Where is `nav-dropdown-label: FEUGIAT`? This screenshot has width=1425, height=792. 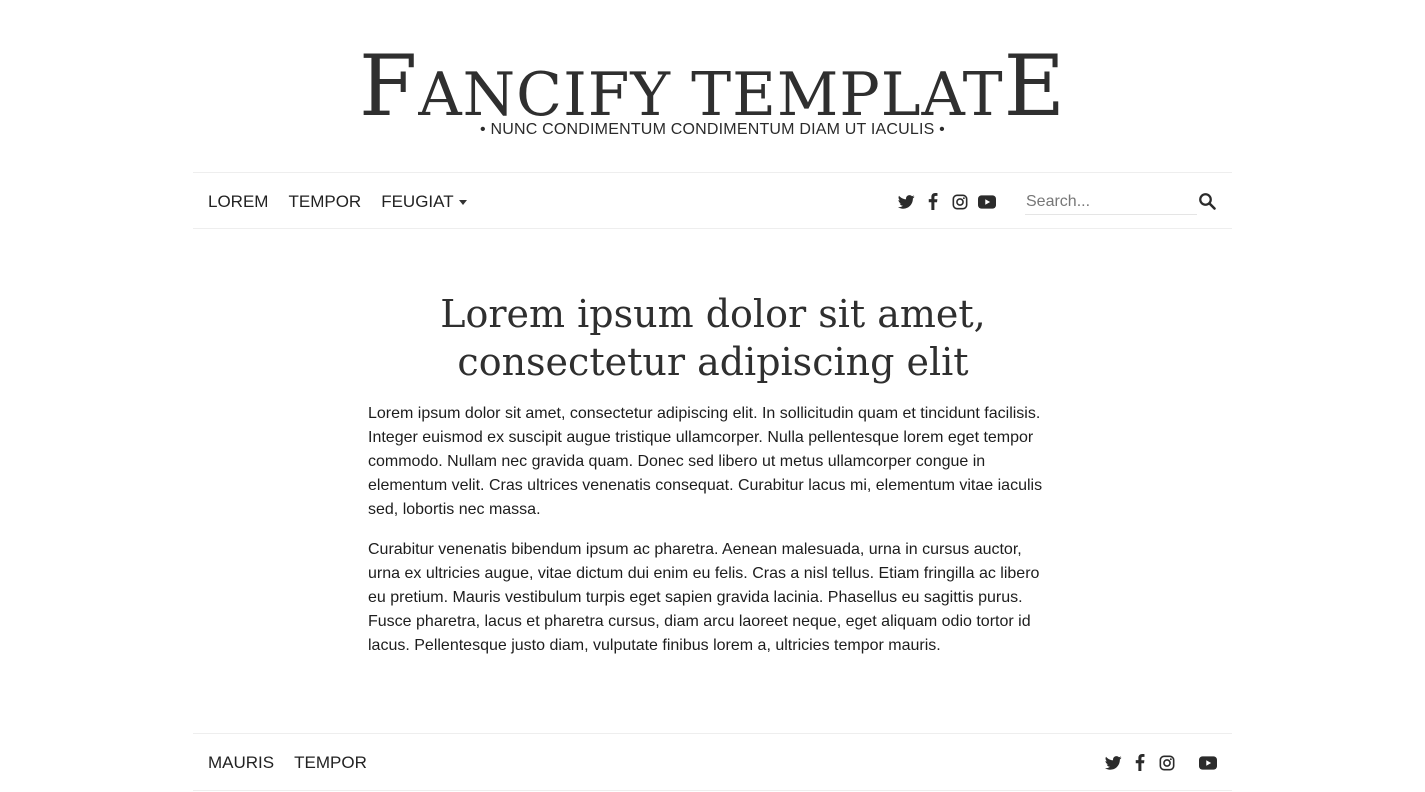 nav-dropdown-label: FEUGIAT is located at coordinates (417, 201).